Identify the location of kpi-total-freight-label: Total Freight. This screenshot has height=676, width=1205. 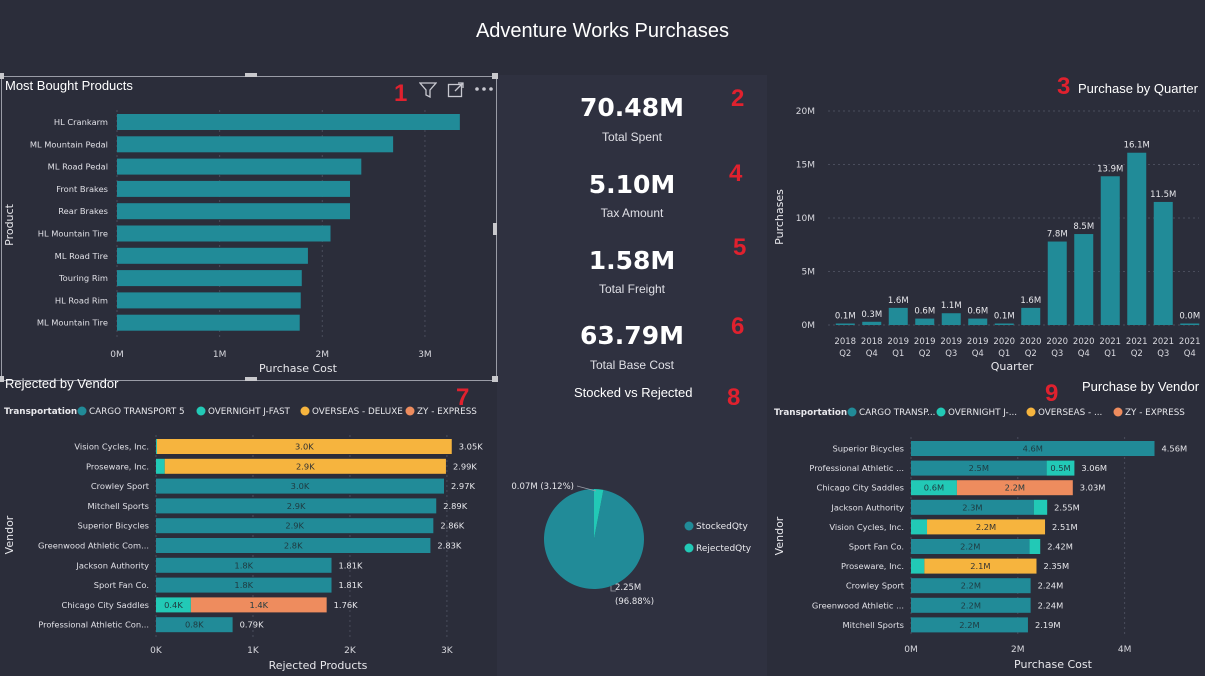
(632, 289).